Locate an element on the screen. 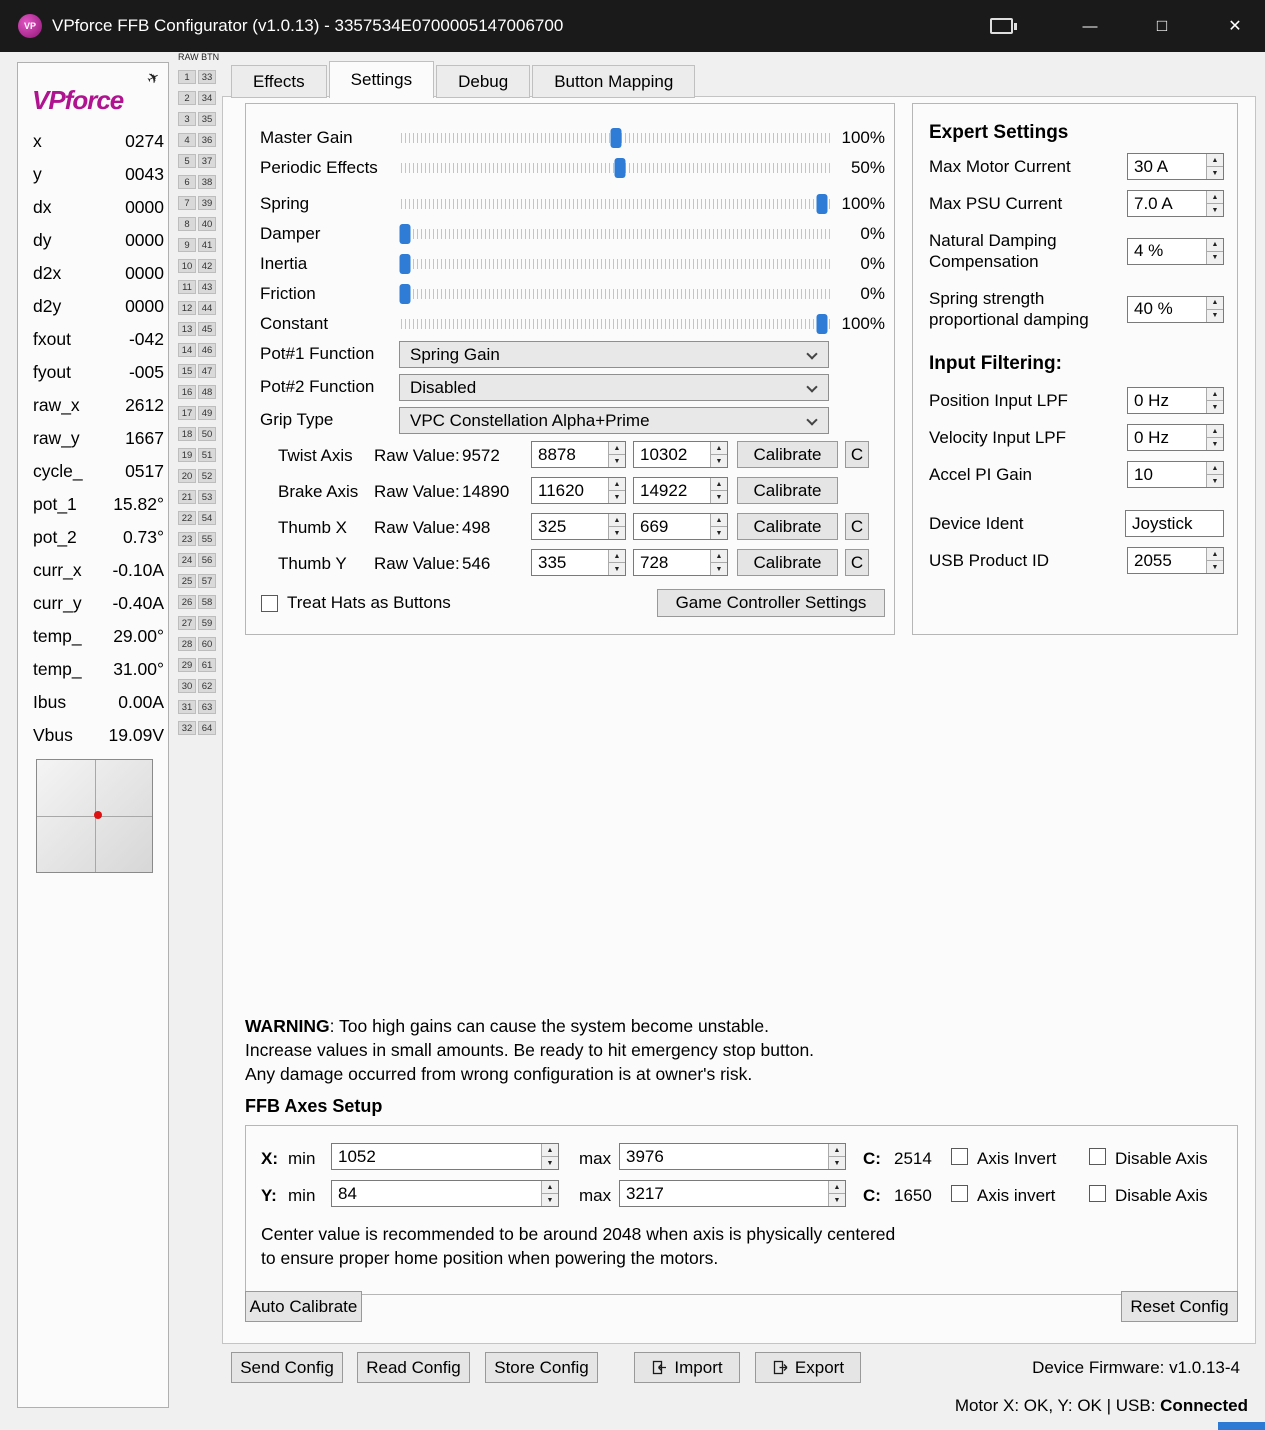  send-config-button: Send Config is located at coordinates (287, 1367).